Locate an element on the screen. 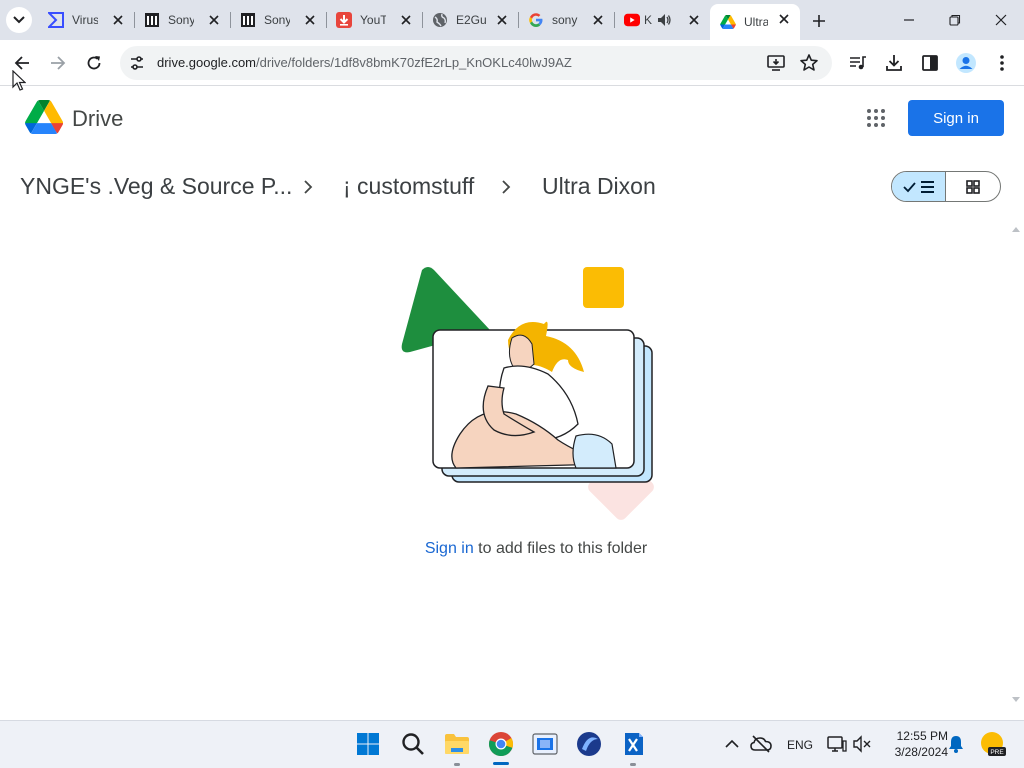  reload-button is located at coordinates (94, 63).